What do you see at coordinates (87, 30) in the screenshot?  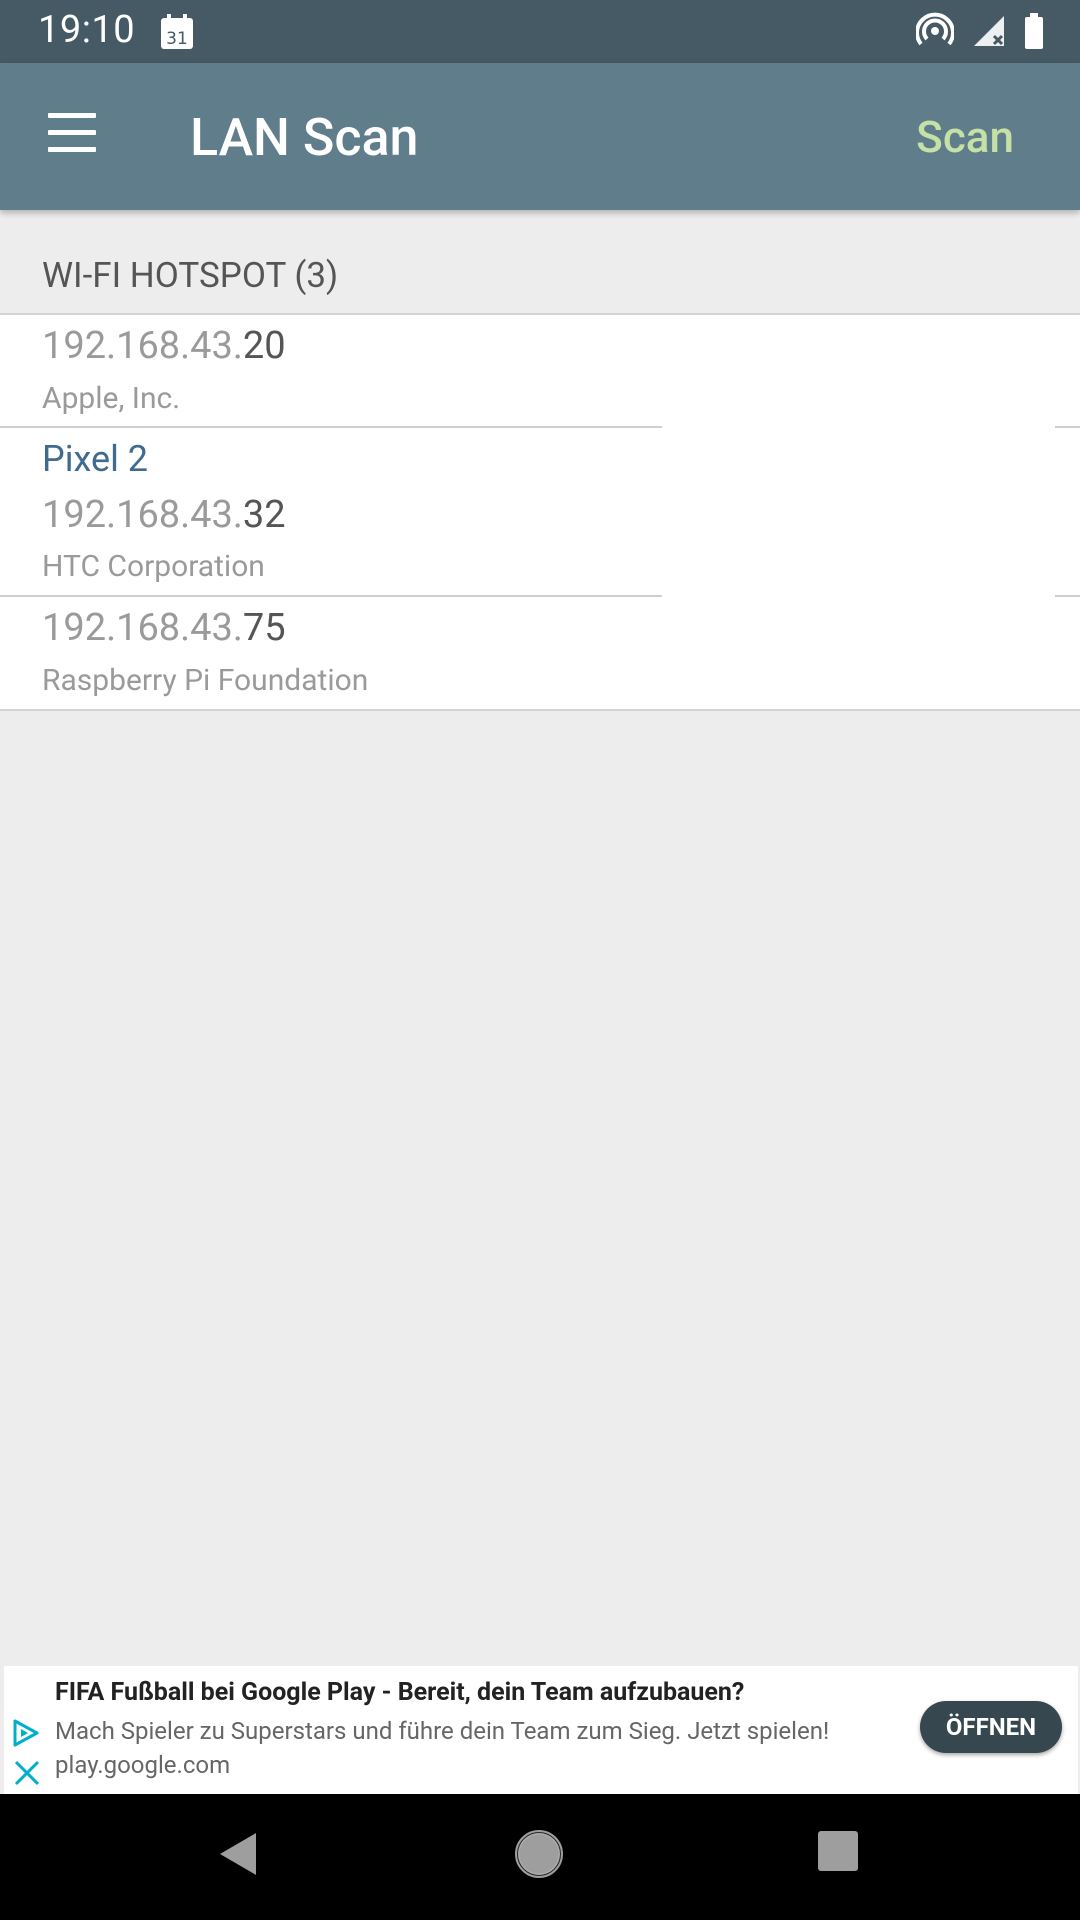 I see `status-time: 19:10` at bounding box center [87, 30].